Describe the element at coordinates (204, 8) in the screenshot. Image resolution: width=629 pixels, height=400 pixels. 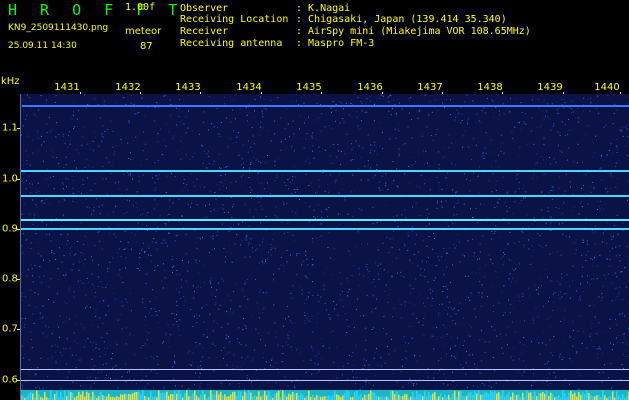
I see `observer-key: Observer` at that location.